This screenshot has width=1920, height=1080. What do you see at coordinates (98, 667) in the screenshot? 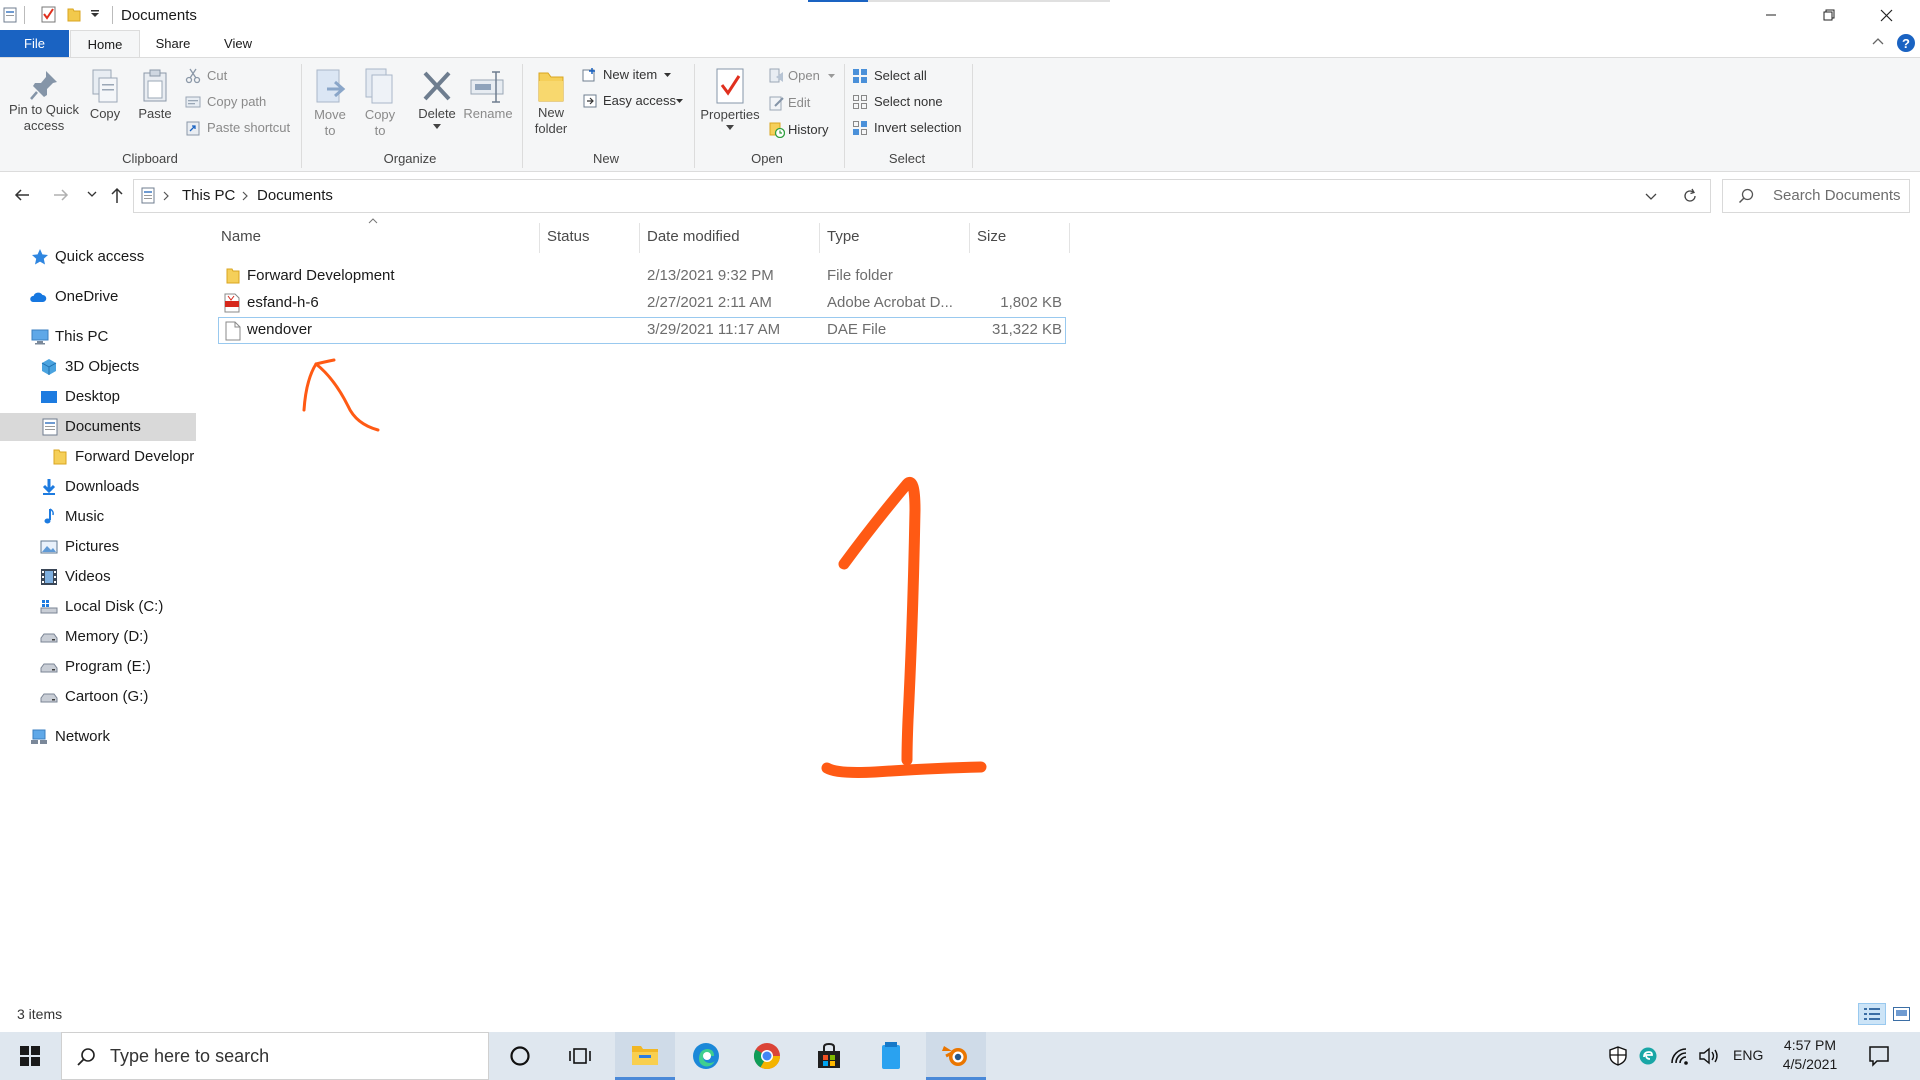
I see `nav-program-e: Program (E:)` at bounding box center [98, 667].